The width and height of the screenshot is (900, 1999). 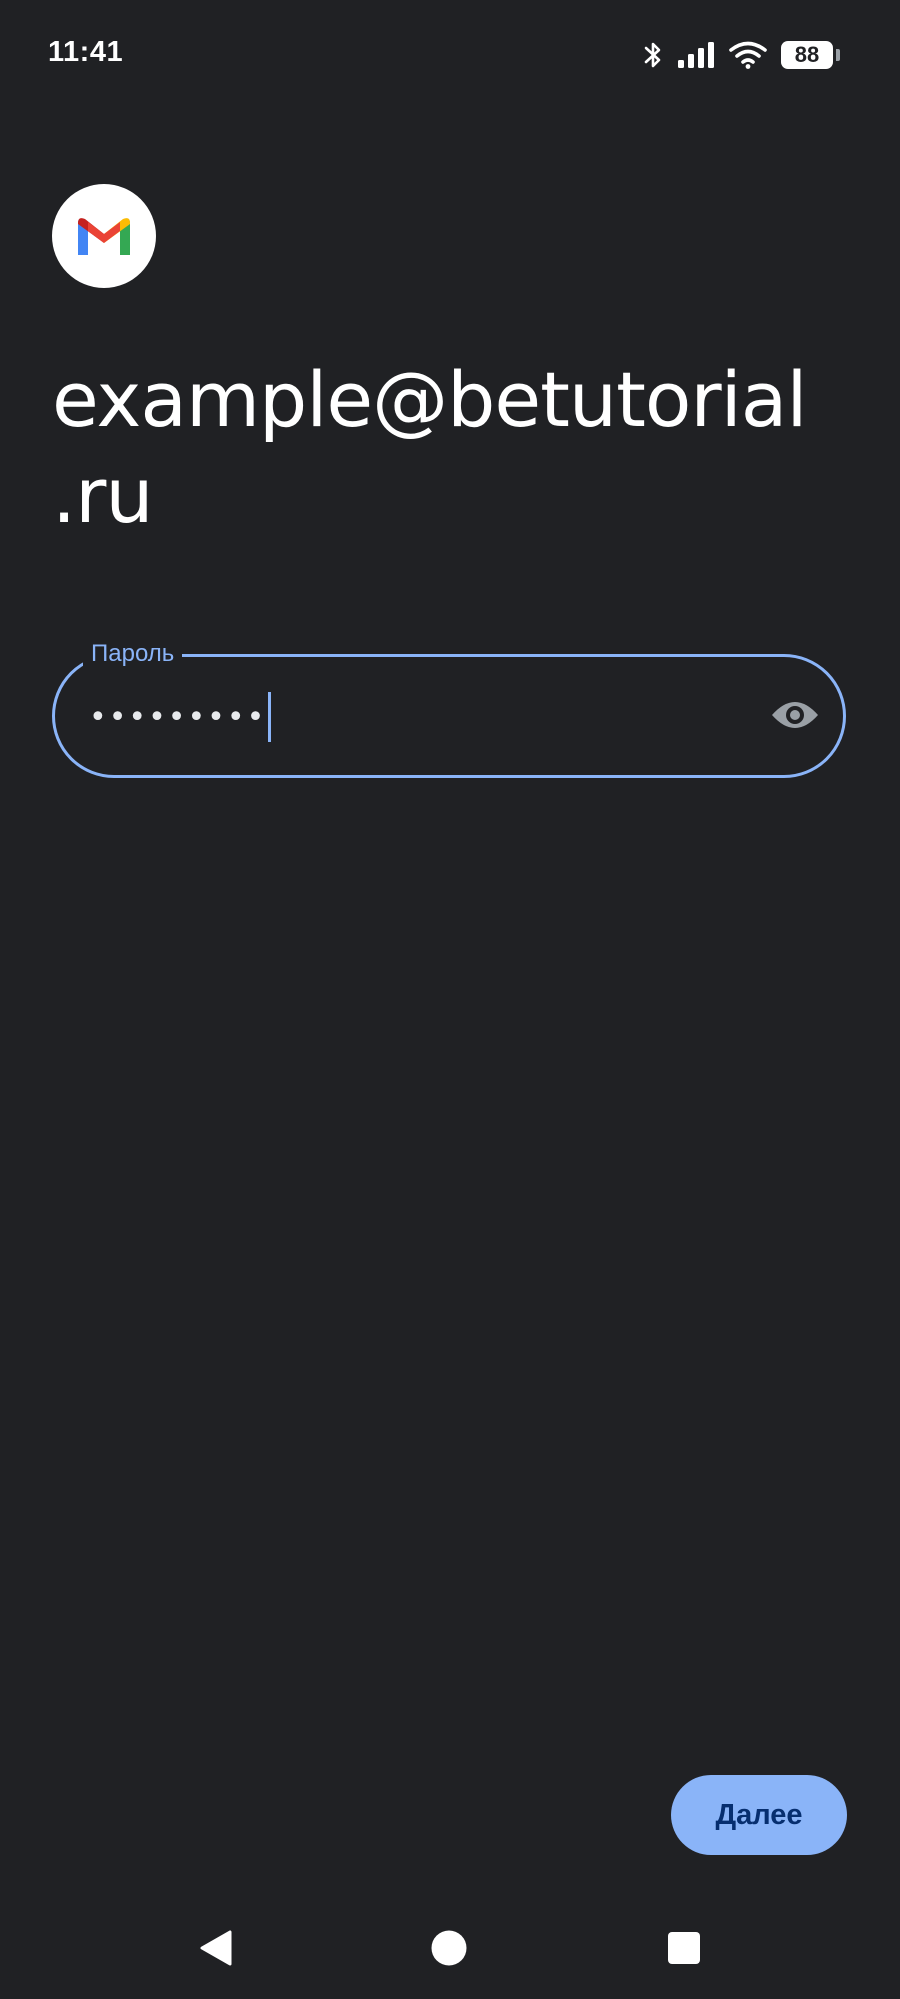 What do you see at coordinates (653, 55) in the screenshot?
I see `bluetooth-icon` at bounding box center [653, 55].